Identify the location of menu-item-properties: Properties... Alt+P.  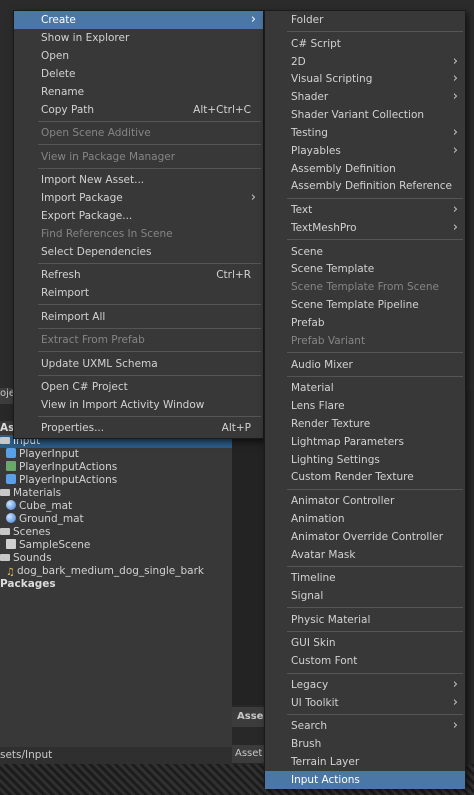
(138, 428).